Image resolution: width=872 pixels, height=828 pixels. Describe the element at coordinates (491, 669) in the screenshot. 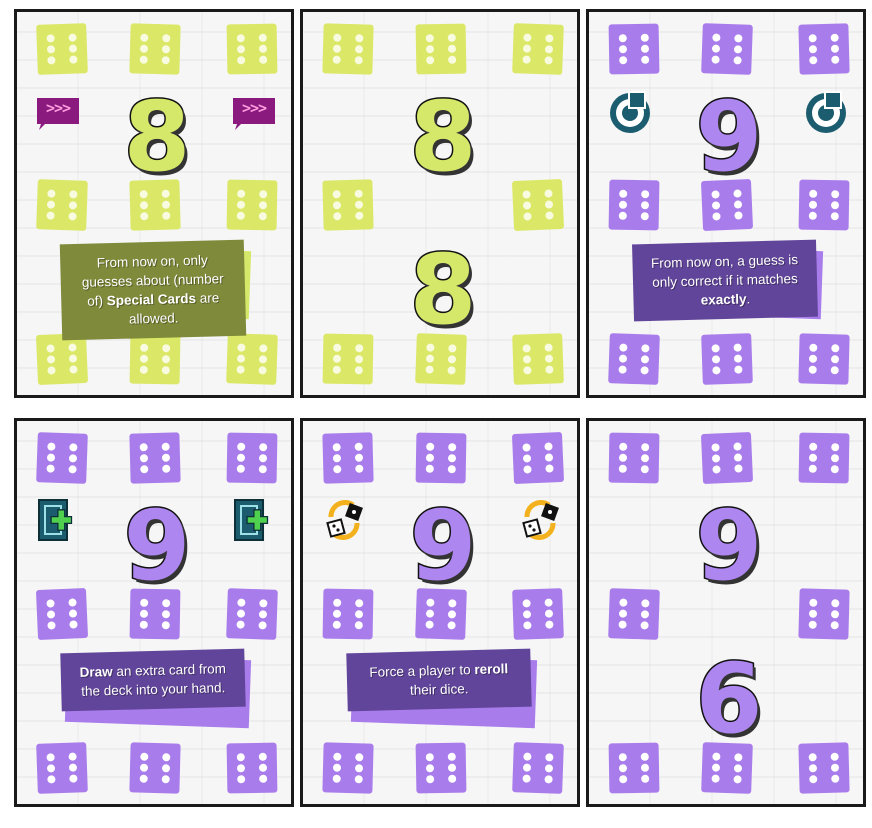

I see `effect-text-emphasis: reroll` at that location.